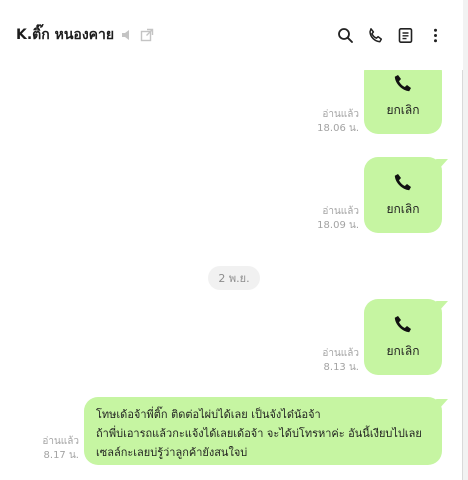  Describe the element at coordinates (341, 367) in the screenshot. I see `message-time: 8.13 น.` at that location.